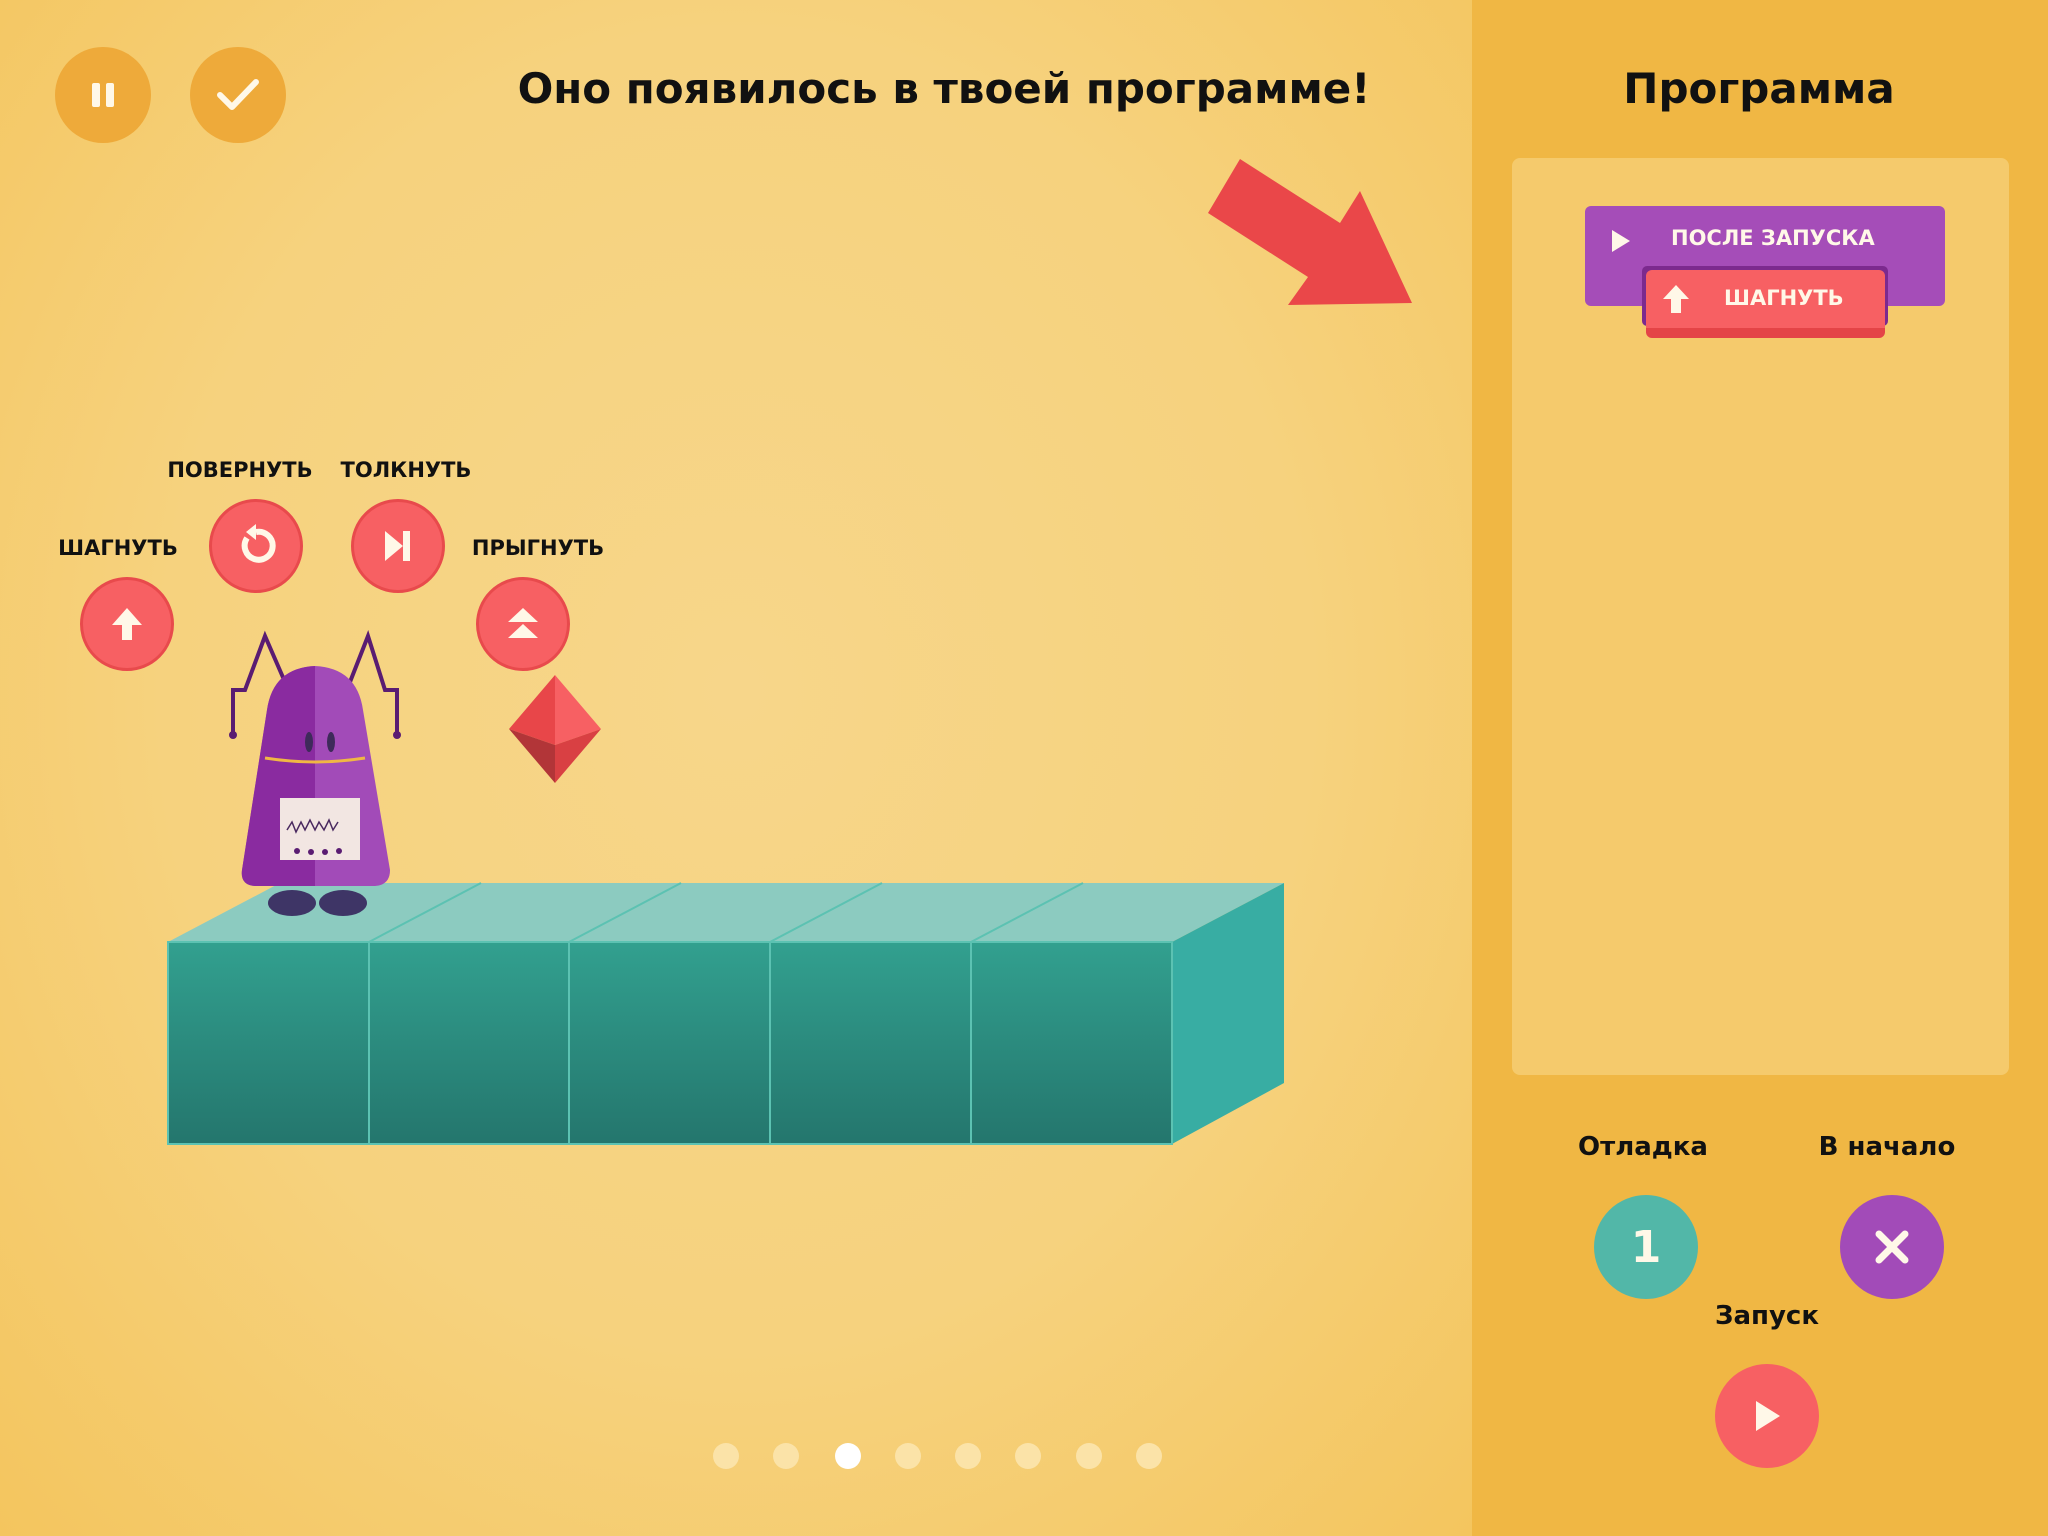  Describe the element at coordinates (1887, 1147) in the screenshot. I see `reset-label: В начало` at that location.